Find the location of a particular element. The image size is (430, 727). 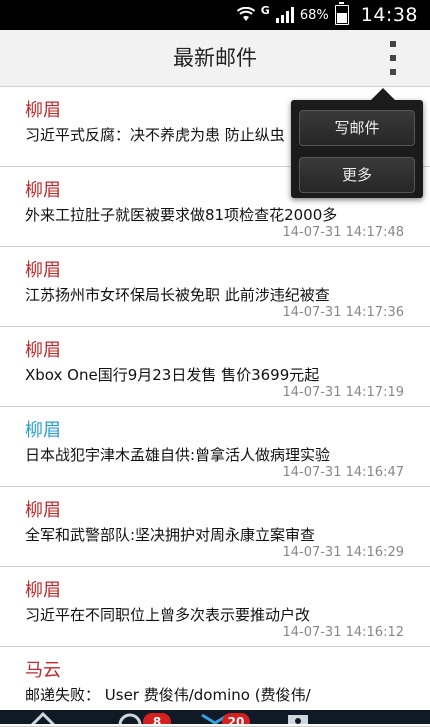

email-date: 14-07-31 14:16:29 is located at coordinates (343, 552).